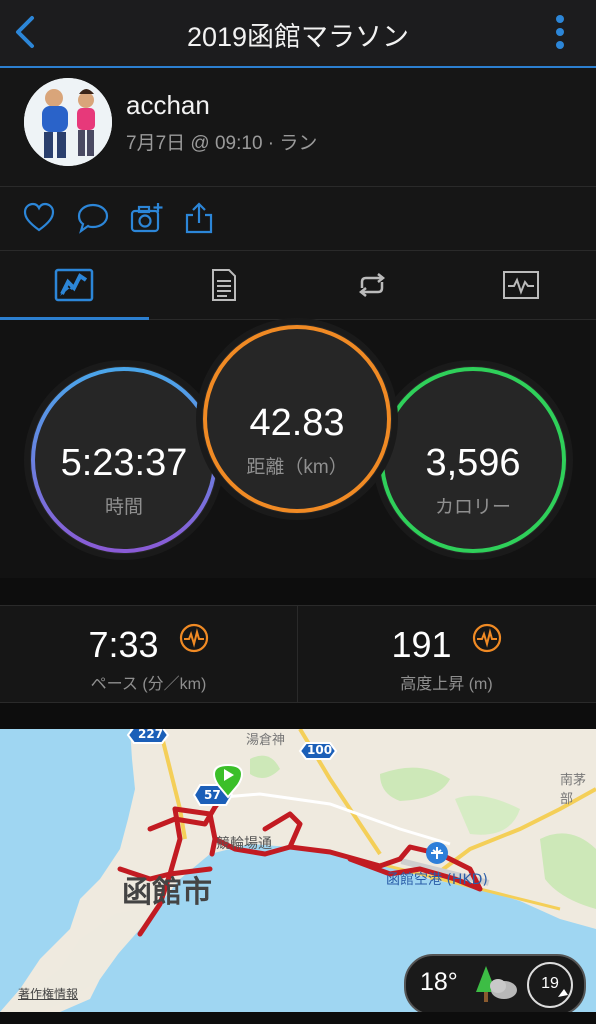 The image size is (596, 1024). What do you see at coordinates (298, 1018) in the screenshot?
I see `bottom-strip` at bounding box center [298, 1018].